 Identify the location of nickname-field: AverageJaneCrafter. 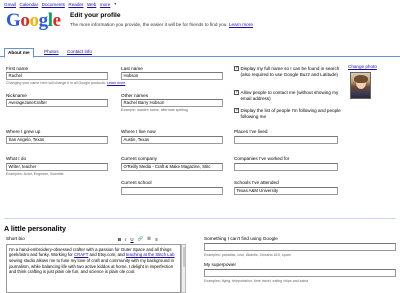
(57, 103).